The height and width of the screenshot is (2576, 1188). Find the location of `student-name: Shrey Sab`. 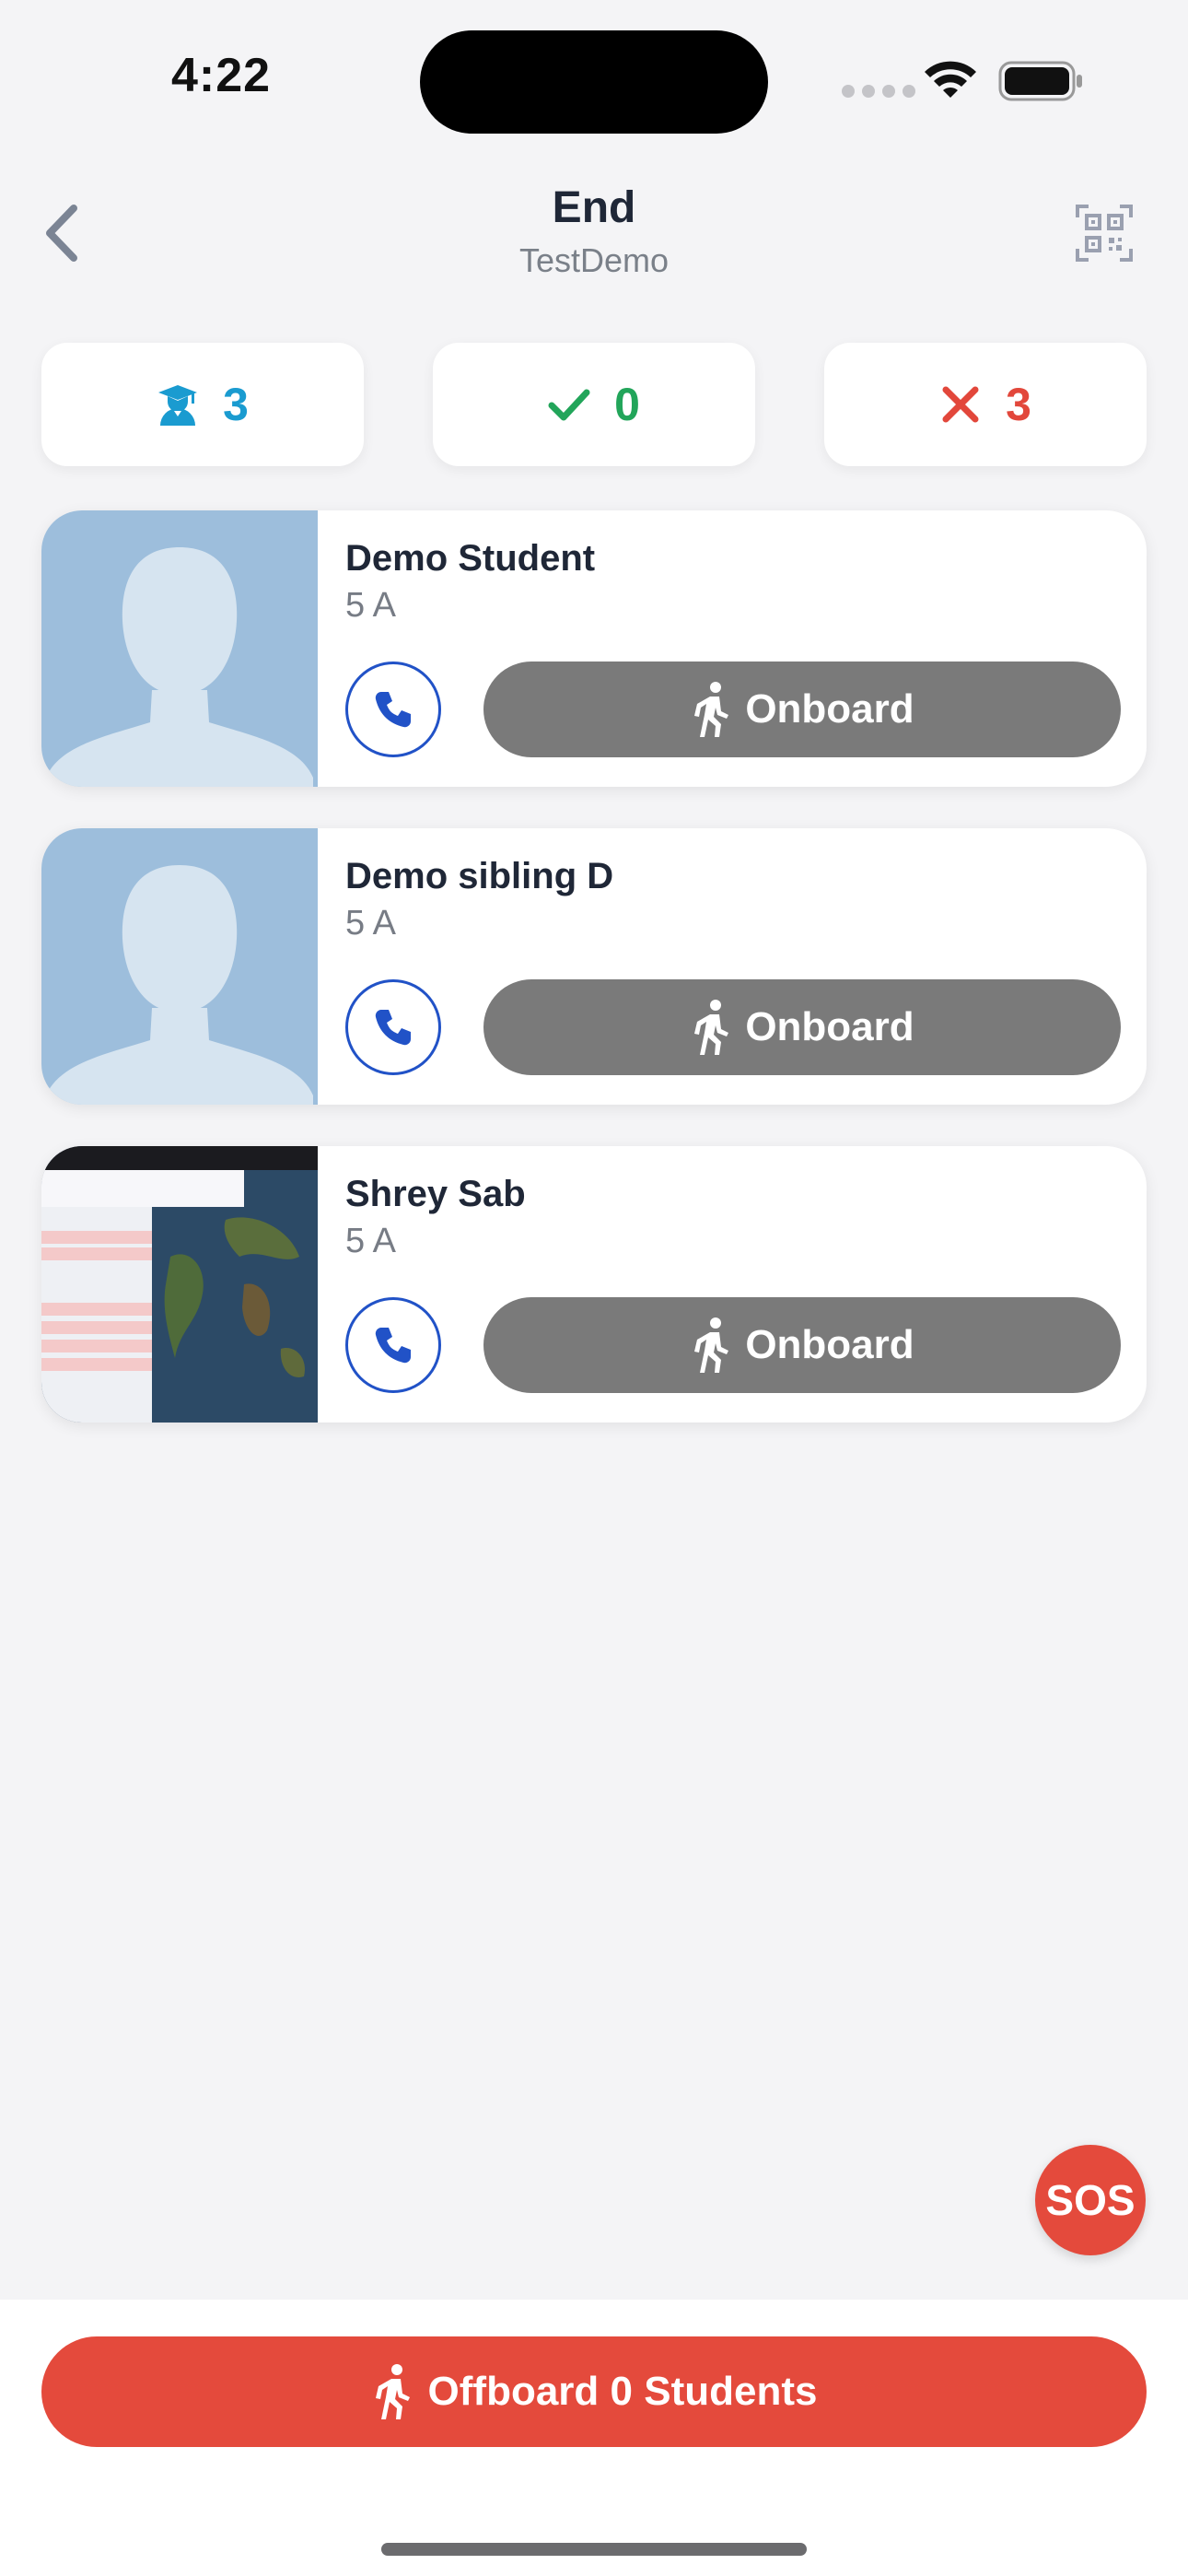

student-name: Shrey Sab is located at coordinates (435, 1194).